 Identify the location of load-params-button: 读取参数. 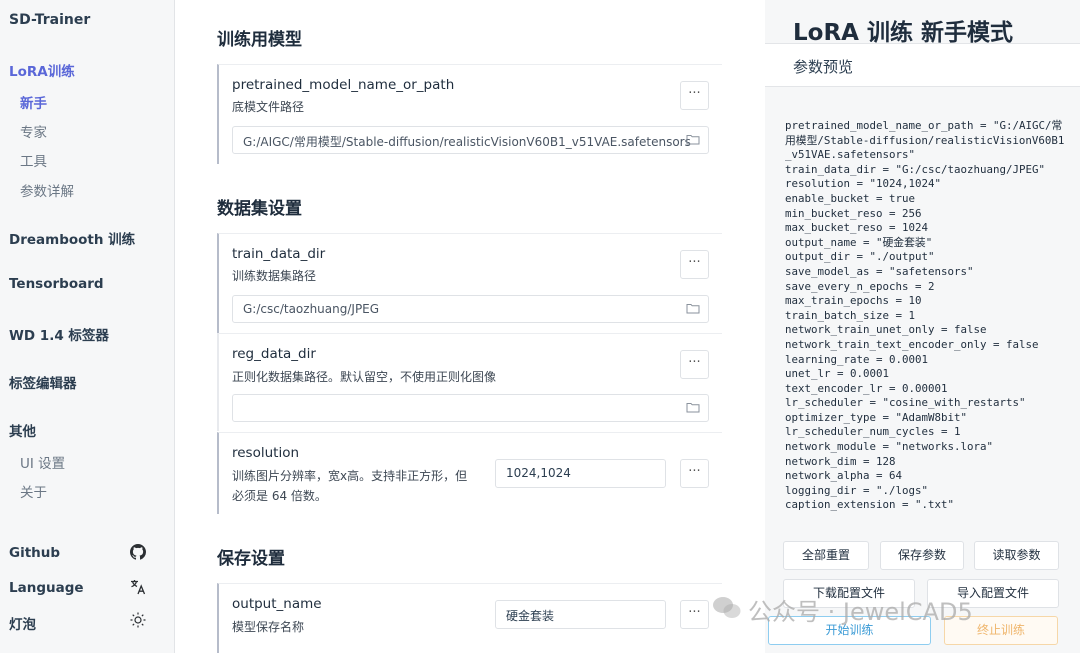
(1016, 555).